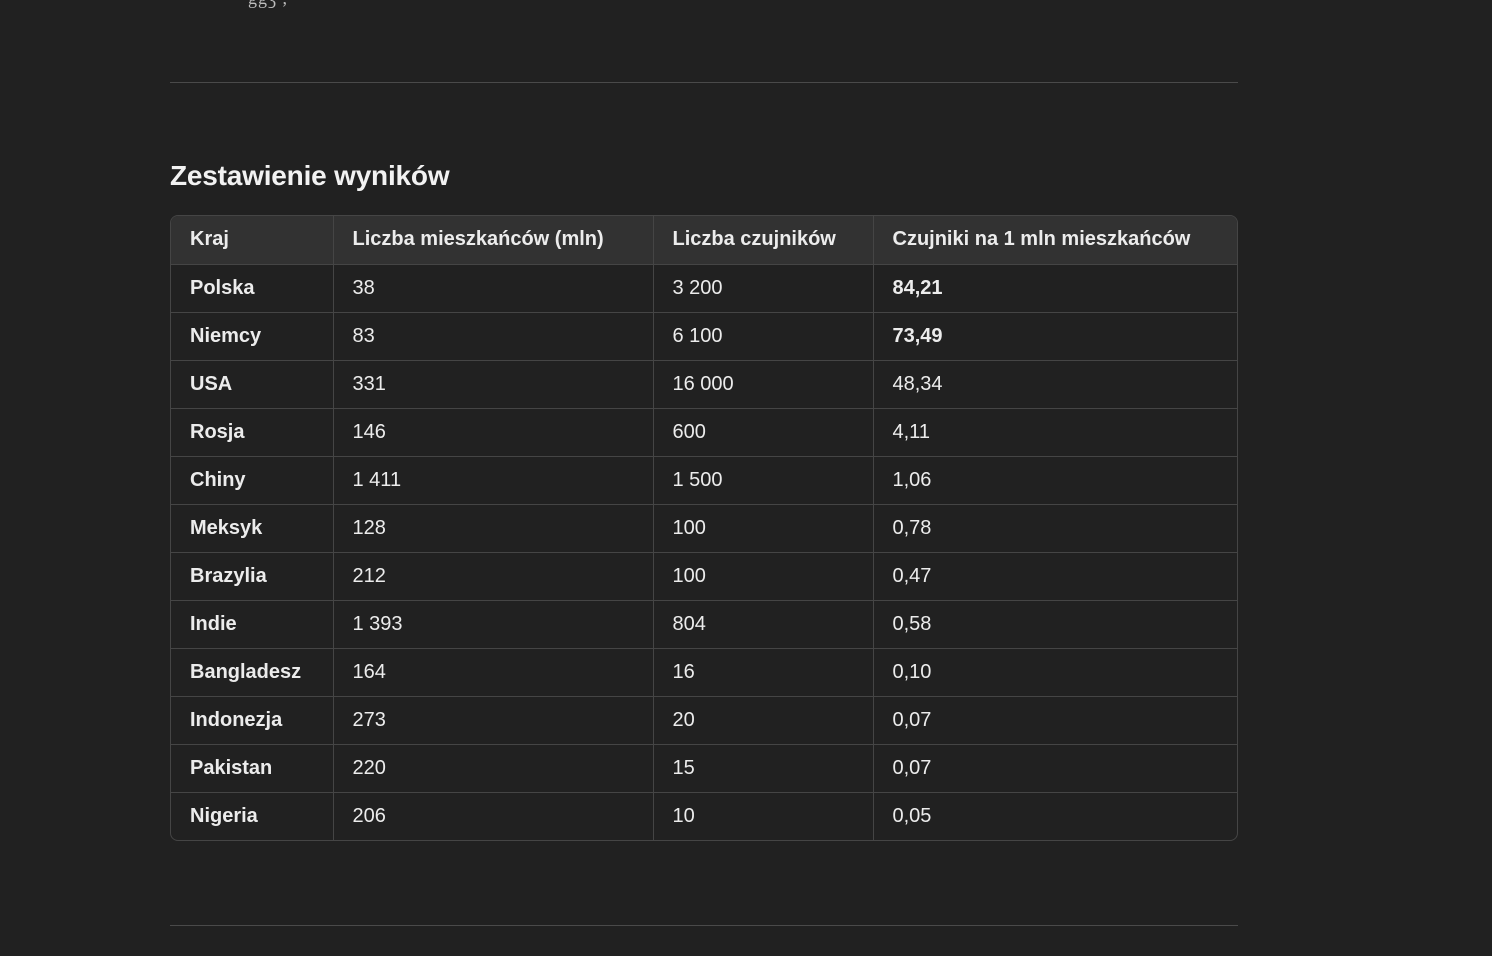  I want to click on cell-country: Chiny, so click(252, 480).